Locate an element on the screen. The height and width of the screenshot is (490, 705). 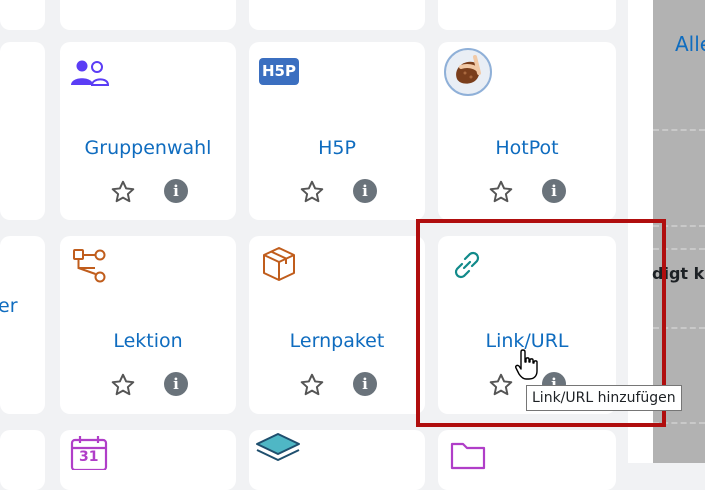
activity-title: Gruppenwahl is located at coordinates (148, 148).